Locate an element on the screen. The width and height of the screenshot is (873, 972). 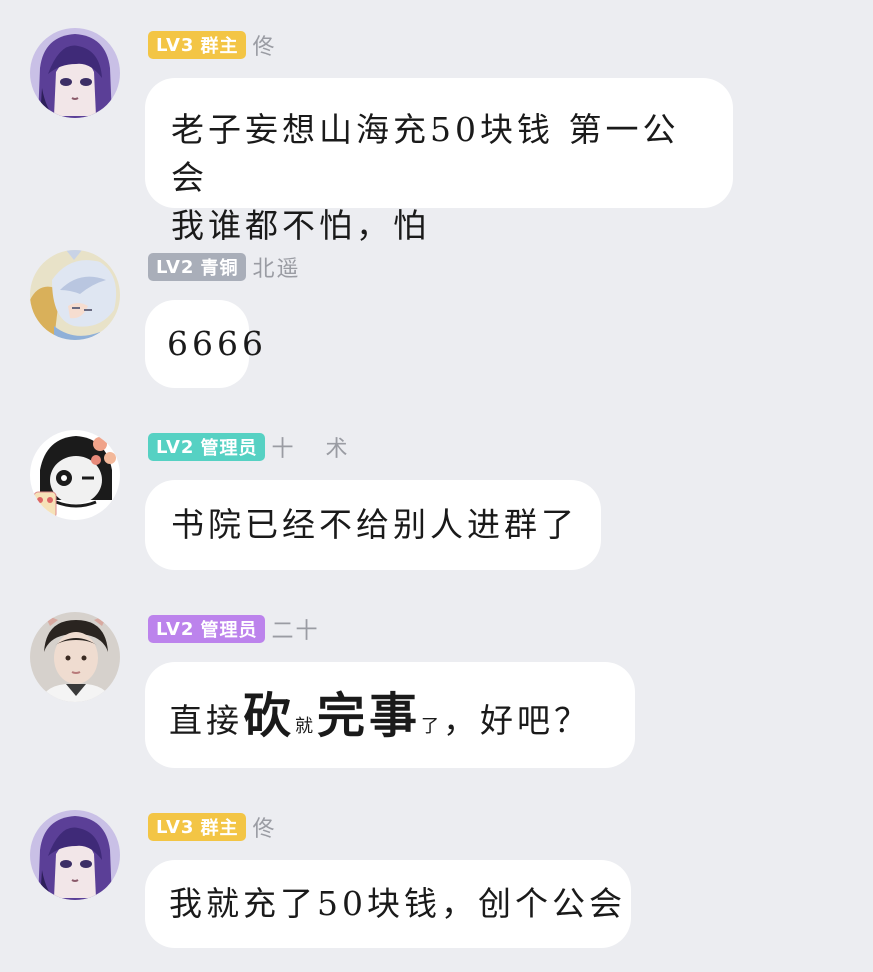
chat-message: LV3 群主 佟 我就充了50块钱，创个公会 is located at coordinates (436, 880).